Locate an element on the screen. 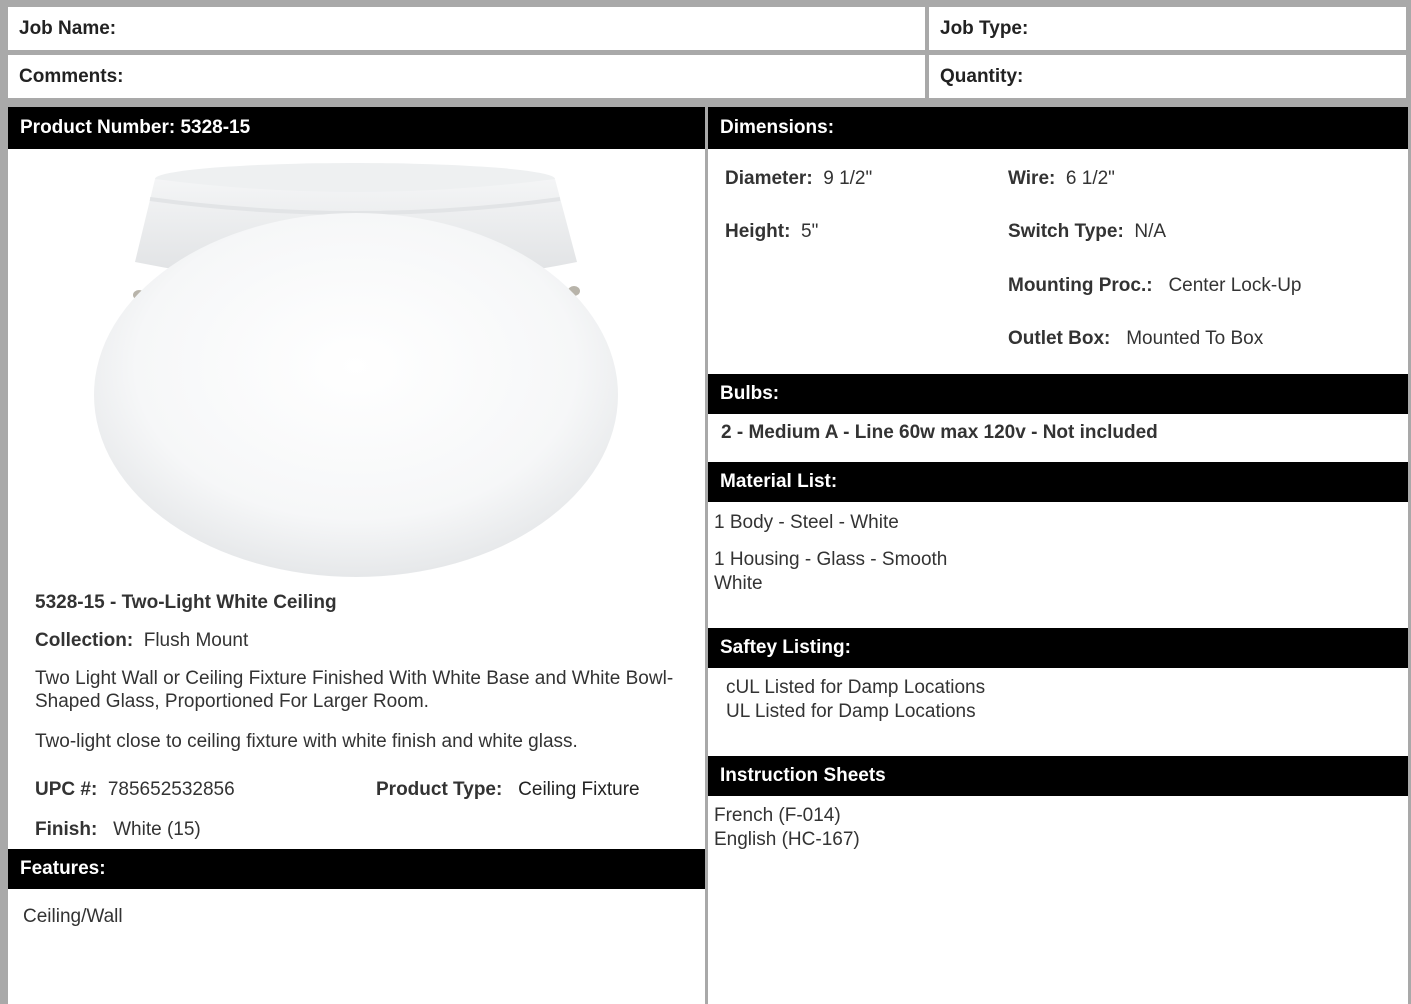  upc-row: UPC #: 785652532856 is located at coordinates (135, 789).